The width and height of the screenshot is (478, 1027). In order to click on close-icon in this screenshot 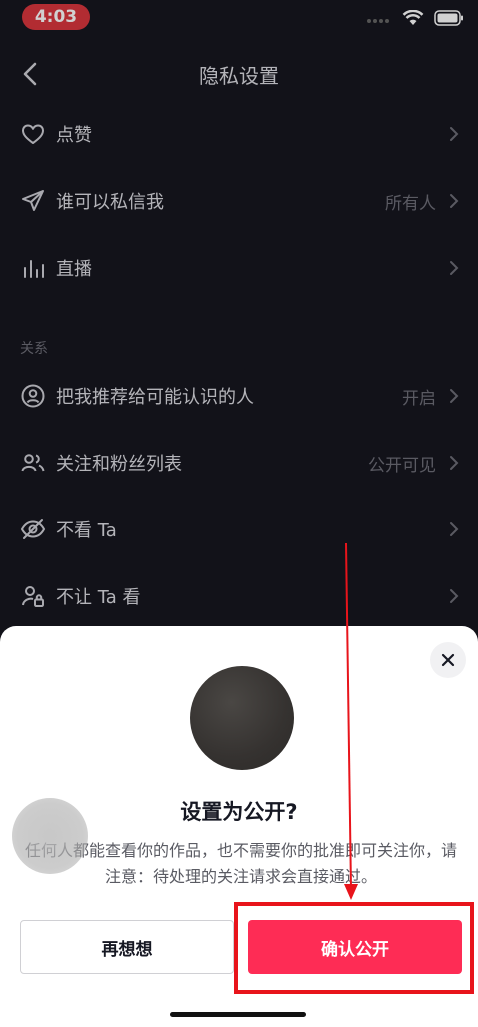, I will do `click(448, 660)`.